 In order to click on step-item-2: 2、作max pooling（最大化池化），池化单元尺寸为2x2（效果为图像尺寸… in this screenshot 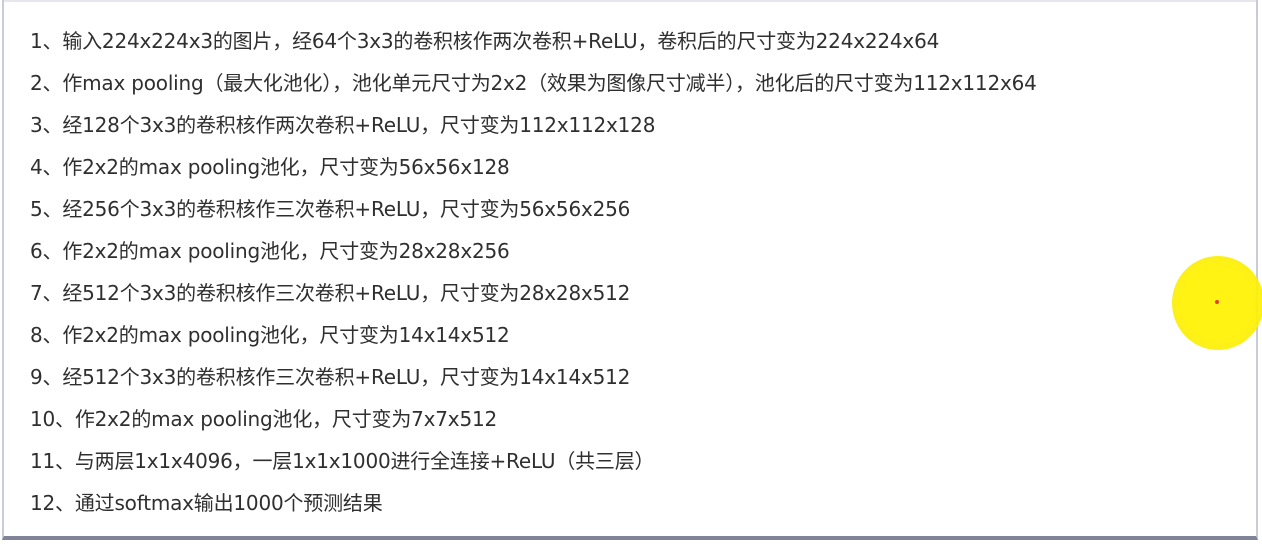, I will do `click(533, 83)`.